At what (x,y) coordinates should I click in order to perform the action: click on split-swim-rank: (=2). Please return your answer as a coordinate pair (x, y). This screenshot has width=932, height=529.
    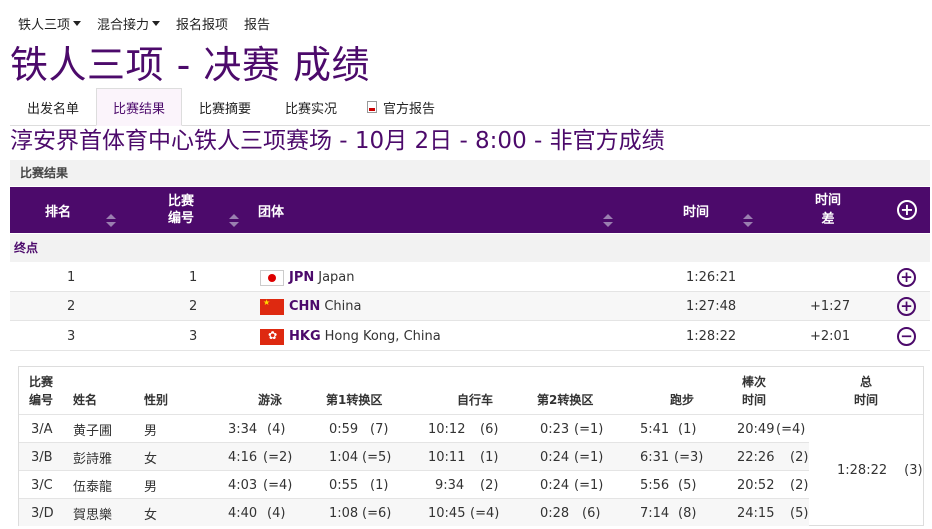
    Looking at the image, I should click on (278, 457).